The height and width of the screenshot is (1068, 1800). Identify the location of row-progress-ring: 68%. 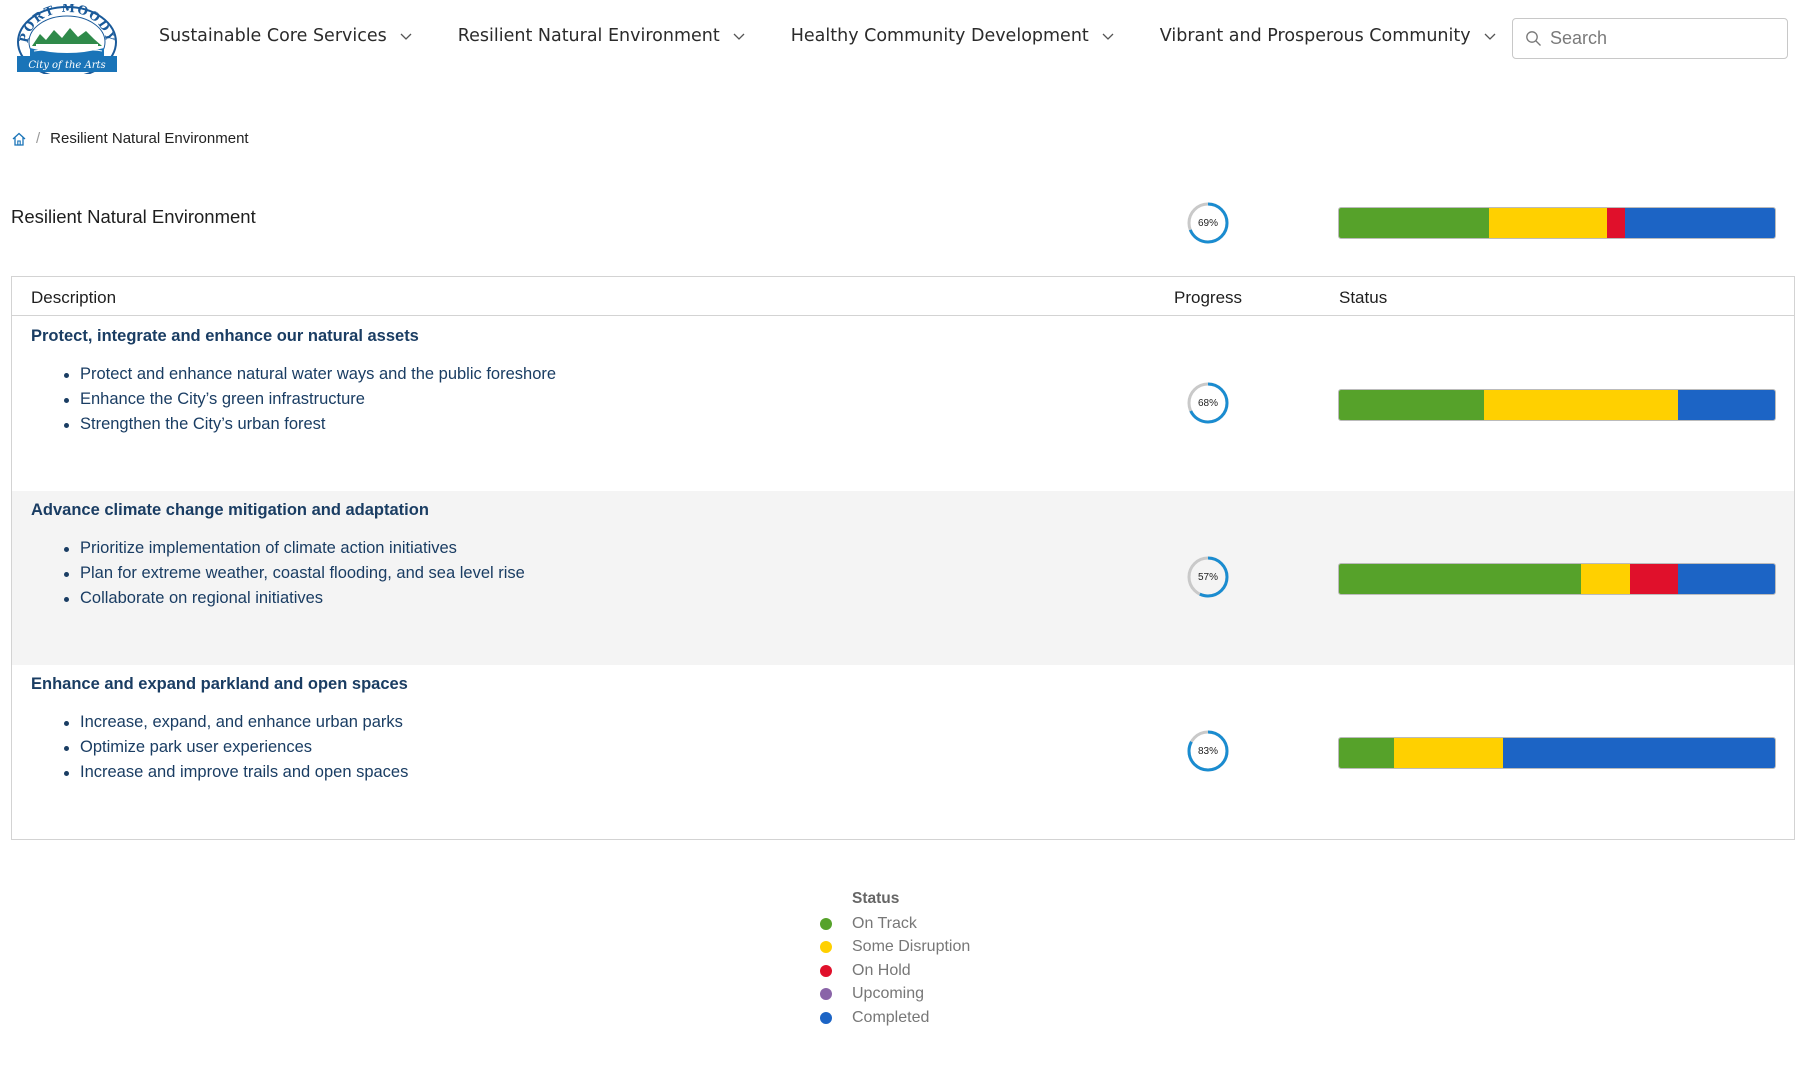
(1208, 403).